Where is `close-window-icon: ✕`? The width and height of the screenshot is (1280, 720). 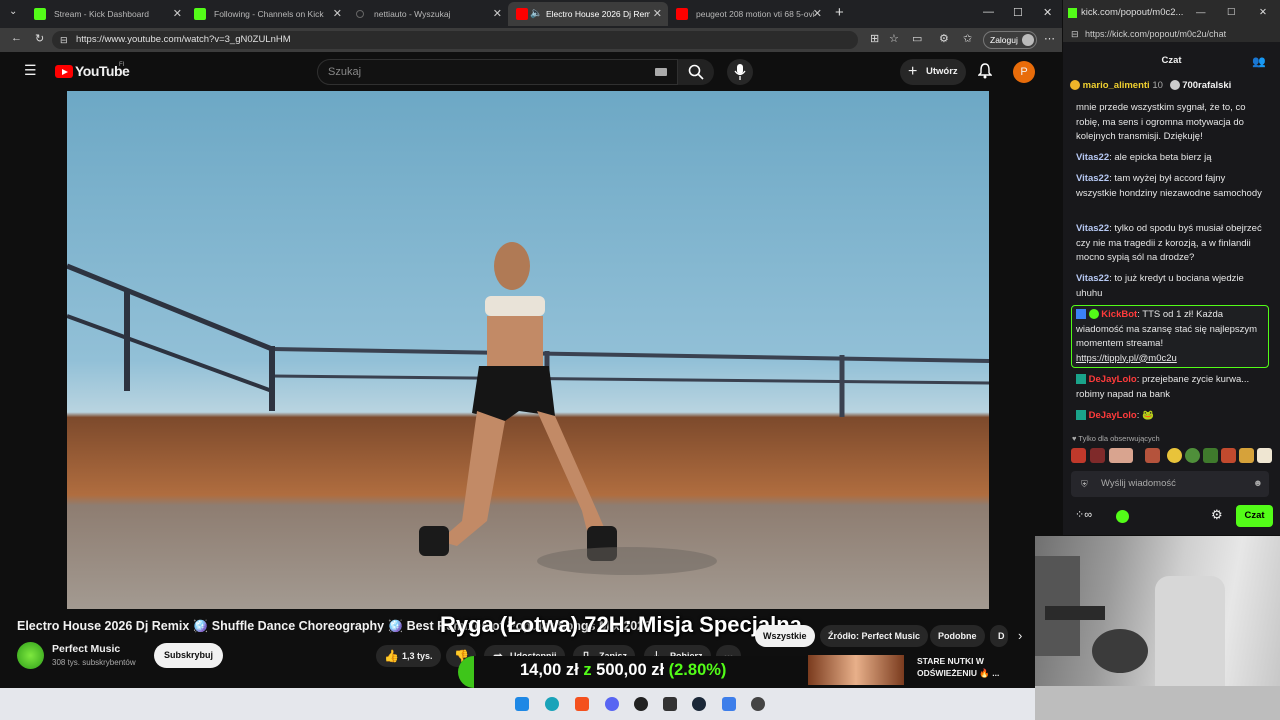
close-window-icon: ✕ is located at coordinates (1047, 12).